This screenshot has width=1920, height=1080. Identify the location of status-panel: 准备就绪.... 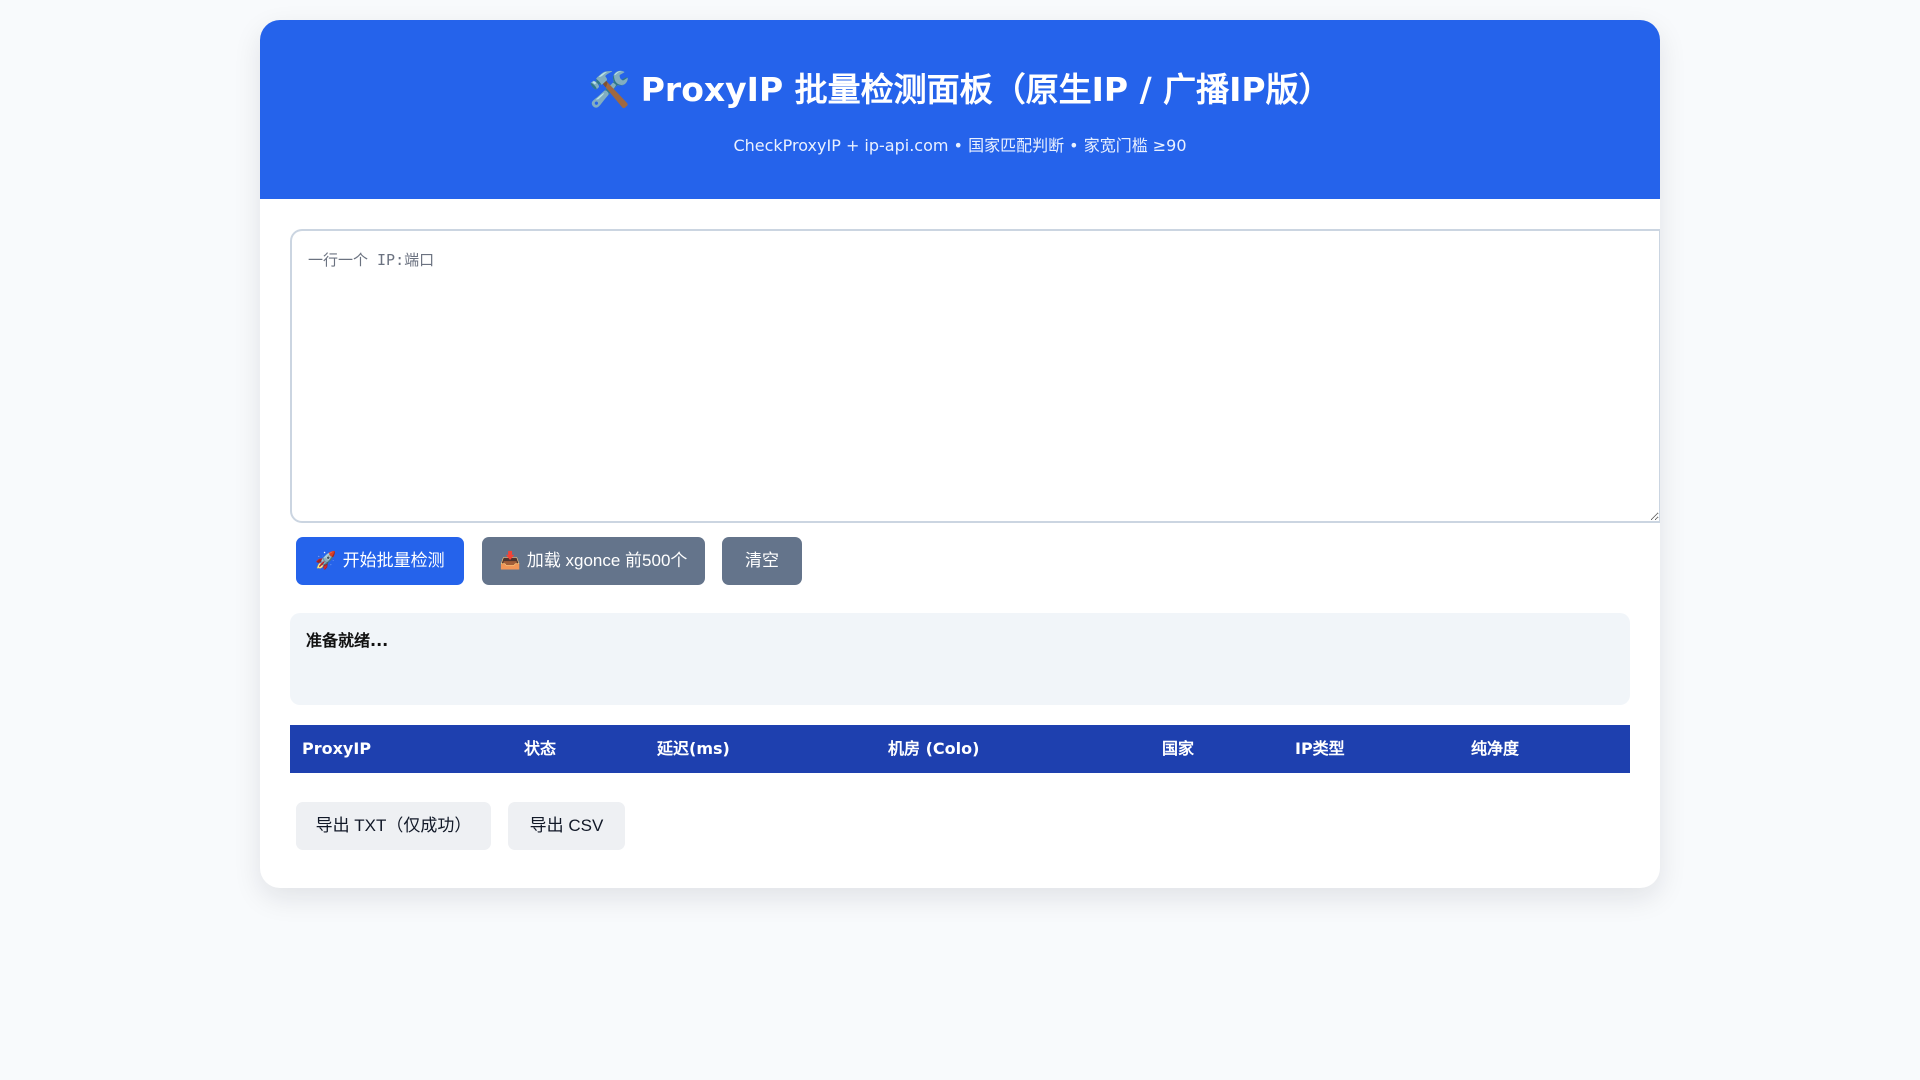
(960, 659).